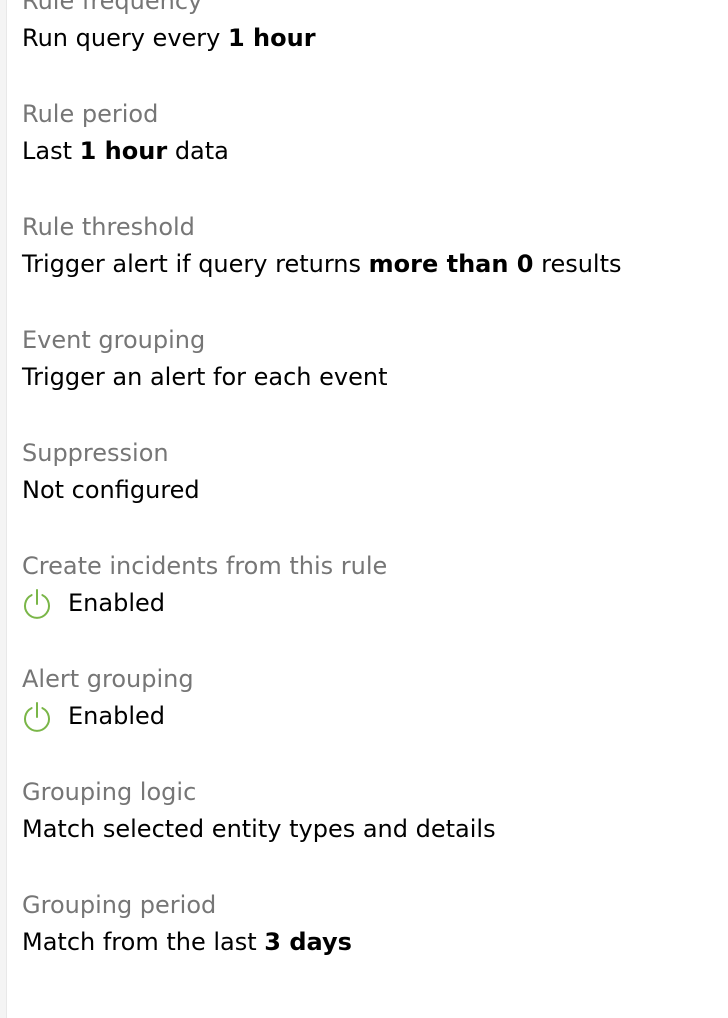  I want to click on field-value: Last 1 hour data, so click(367, 151).